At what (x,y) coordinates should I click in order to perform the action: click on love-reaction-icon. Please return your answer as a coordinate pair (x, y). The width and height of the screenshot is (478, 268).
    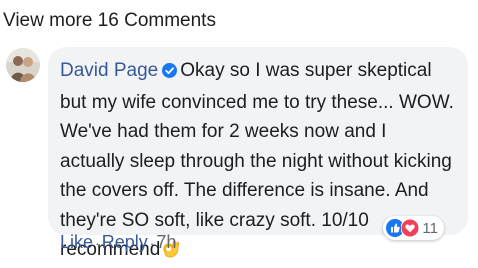
    Looking at the image, I should click on (410, 228).